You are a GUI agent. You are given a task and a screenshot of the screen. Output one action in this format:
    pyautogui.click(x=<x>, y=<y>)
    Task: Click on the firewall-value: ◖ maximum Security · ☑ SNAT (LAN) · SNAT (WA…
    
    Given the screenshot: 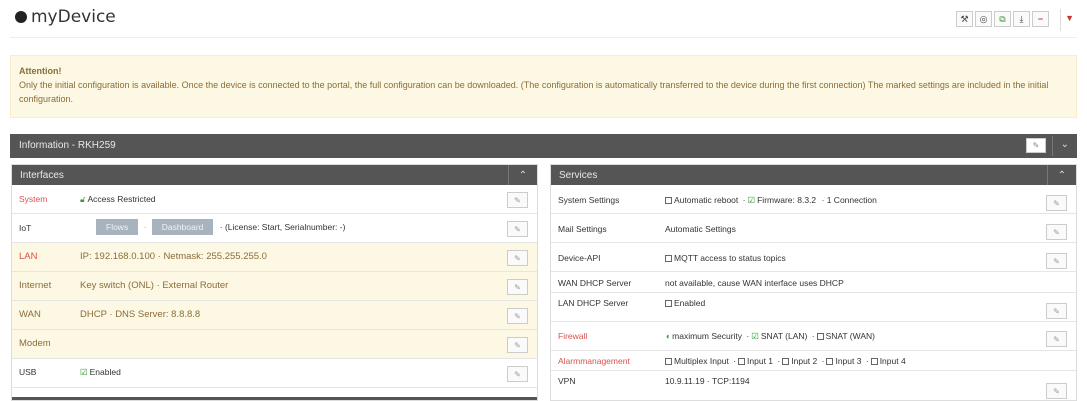 What is the action you would take?
    pyautogui.click(x=770, y=336)
    